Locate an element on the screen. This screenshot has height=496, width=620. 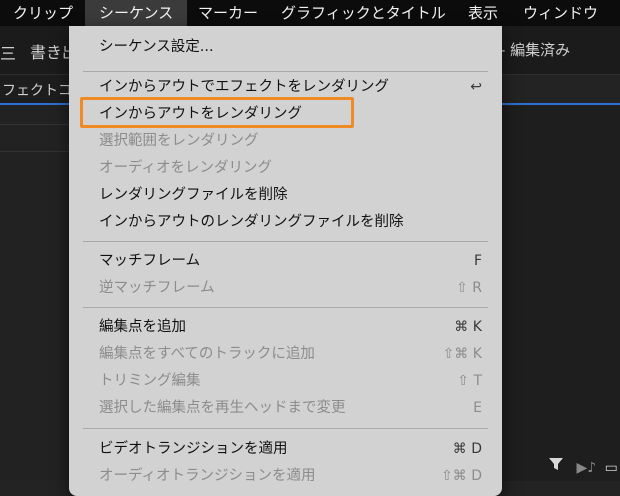
menu-item-render-selection: 選択範囲をレンダリング is located at coordinates (285, 141).